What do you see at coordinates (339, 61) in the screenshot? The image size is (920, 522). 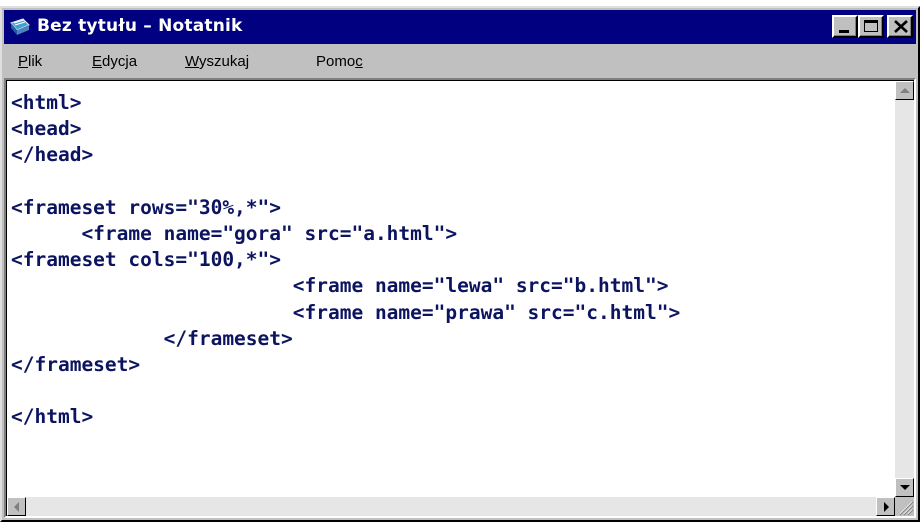 I see `menu-pomoc: Pomoc` at bounding box center [339, 61].